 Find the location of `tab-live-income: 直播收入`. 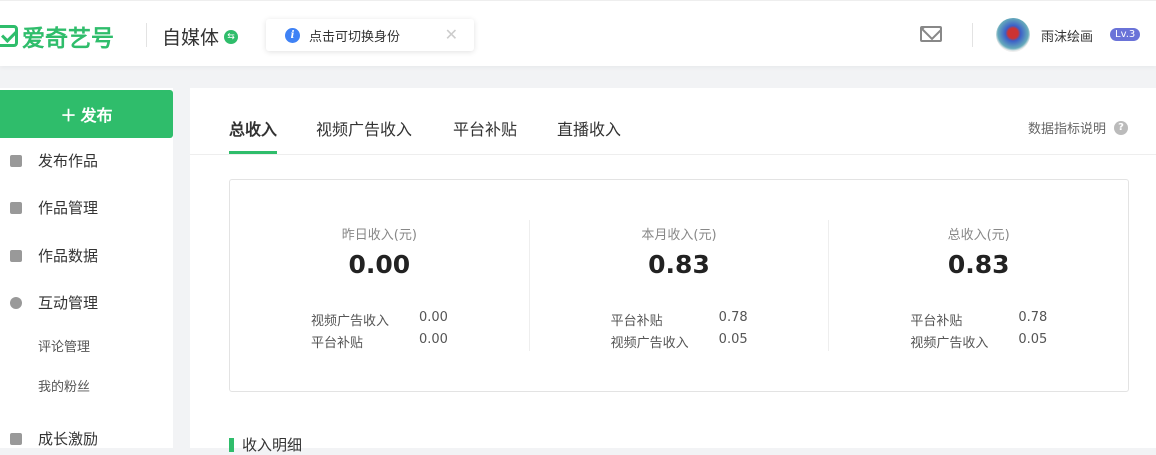

tab-live-income: 直播收入 is located at coordinates (589, 128).